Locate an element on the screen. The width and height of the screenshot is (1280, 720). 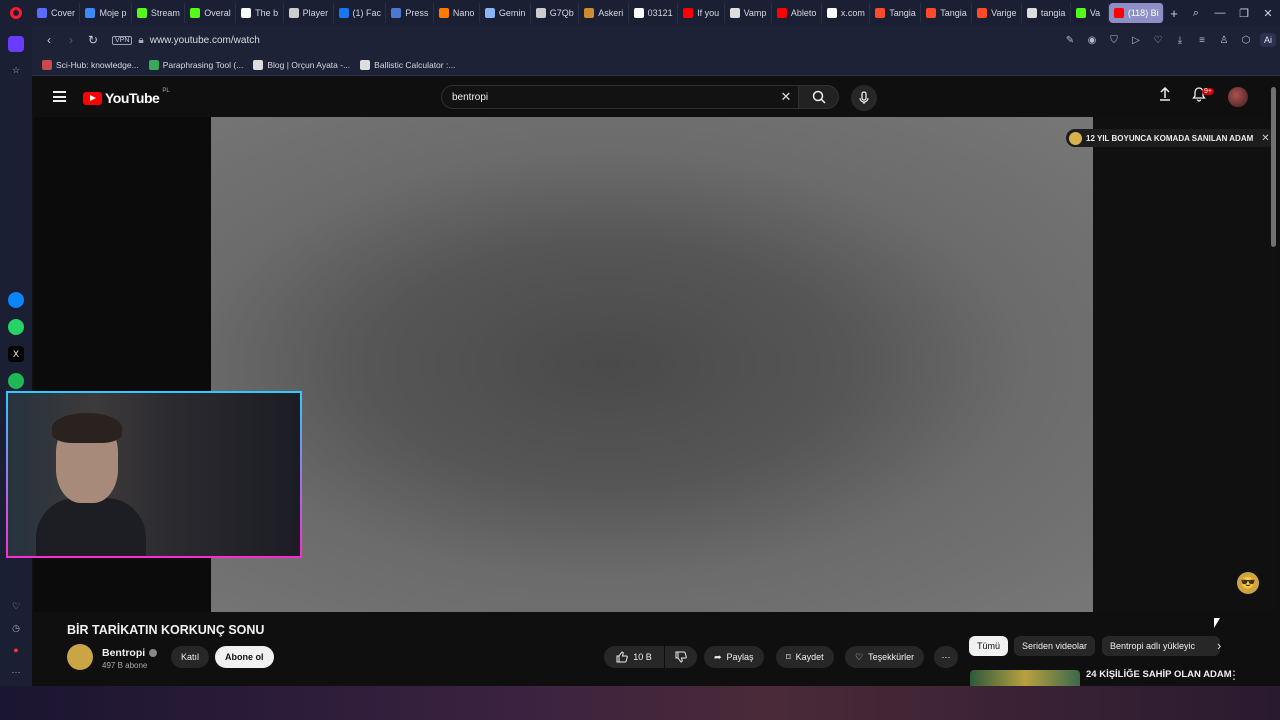
search-input: bentropi ✕ is located at coordinates (620, 97).